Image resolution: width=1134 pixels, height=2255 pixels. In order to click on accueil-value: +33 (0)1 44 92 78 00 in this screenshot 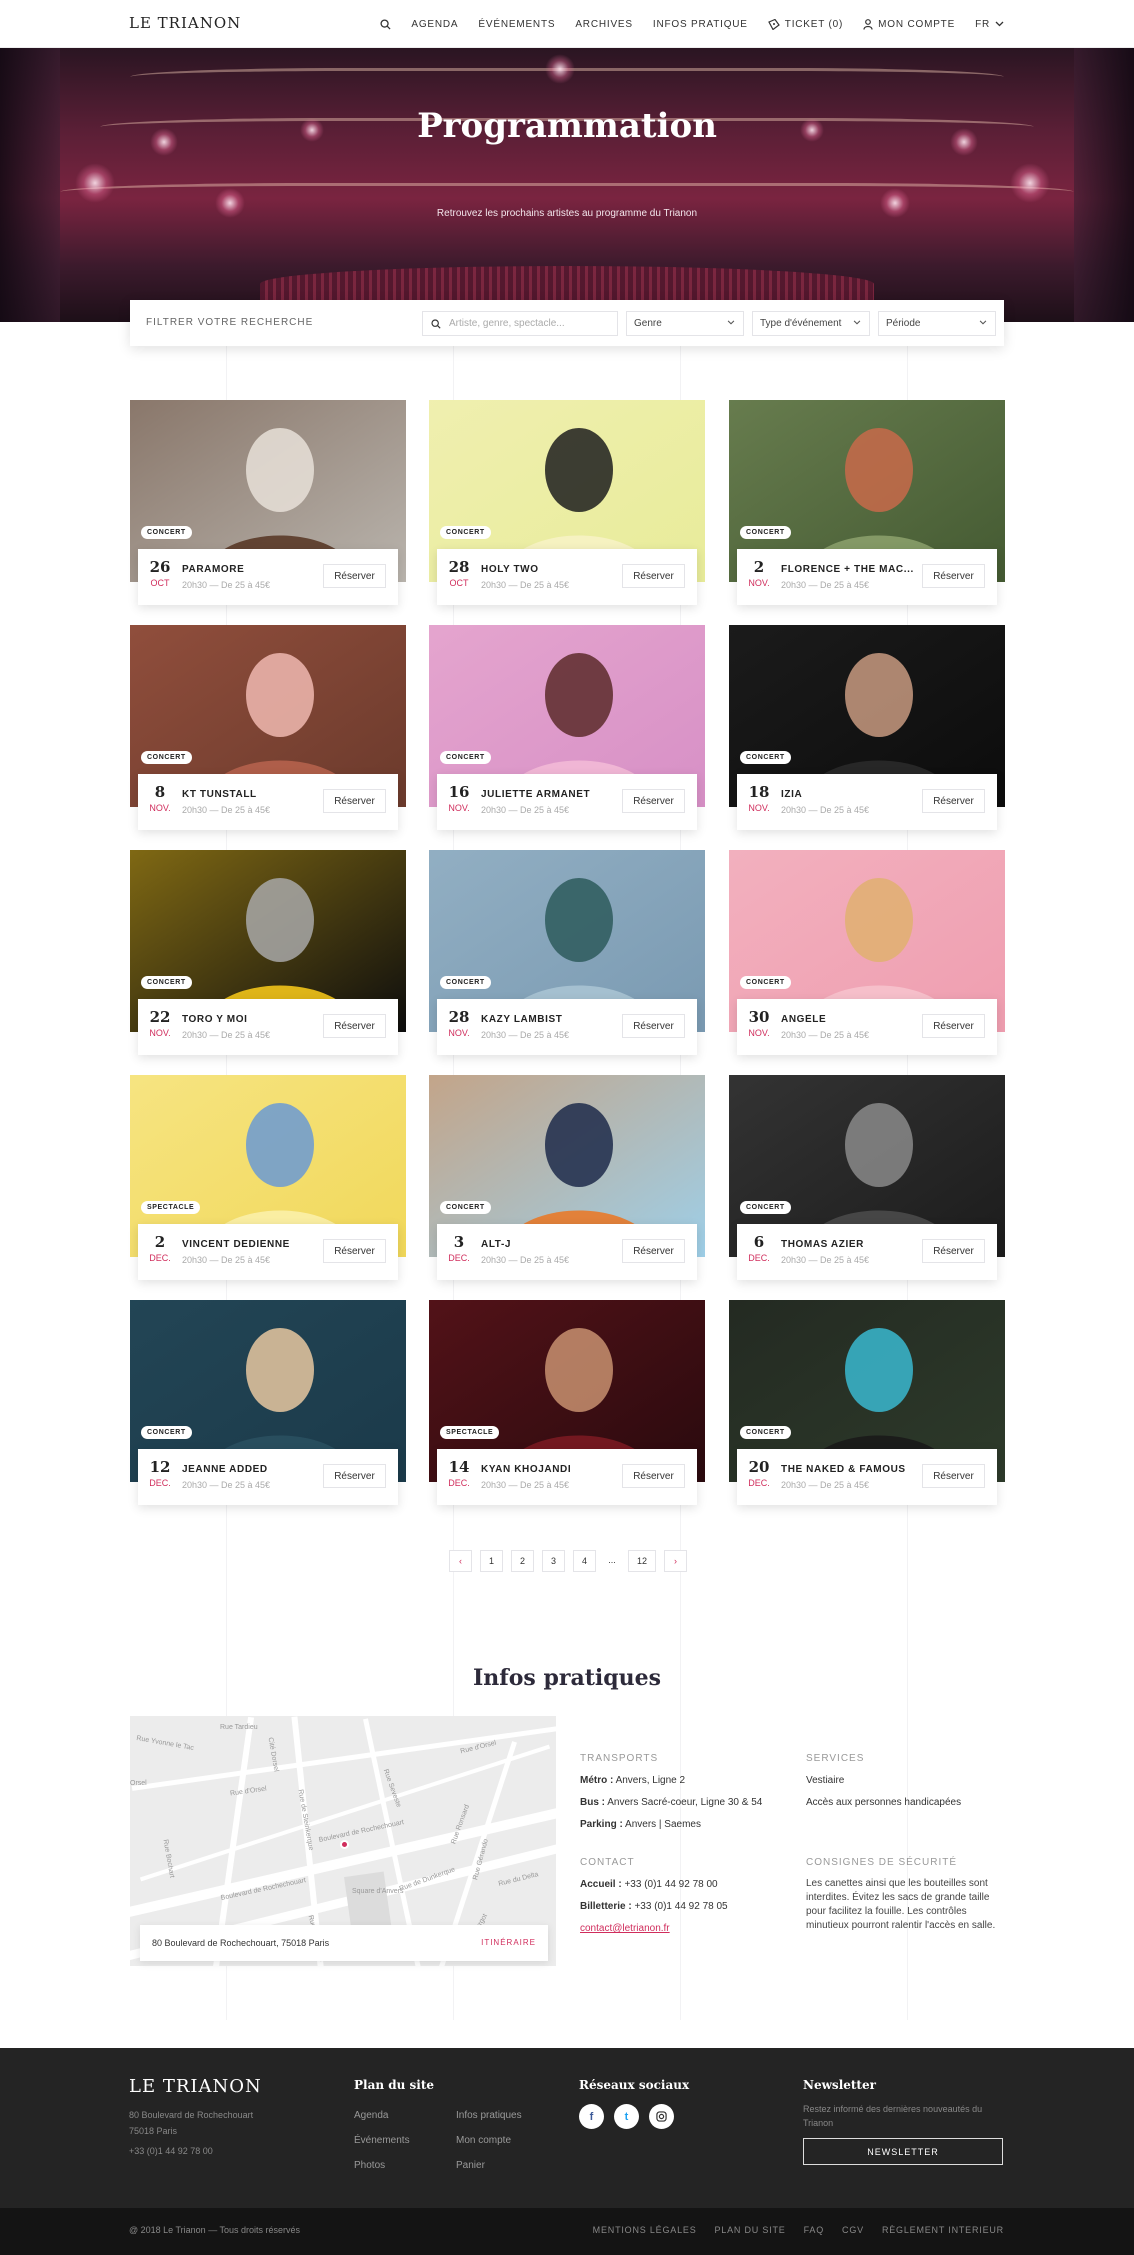, I will do `click(671, 1884)`.